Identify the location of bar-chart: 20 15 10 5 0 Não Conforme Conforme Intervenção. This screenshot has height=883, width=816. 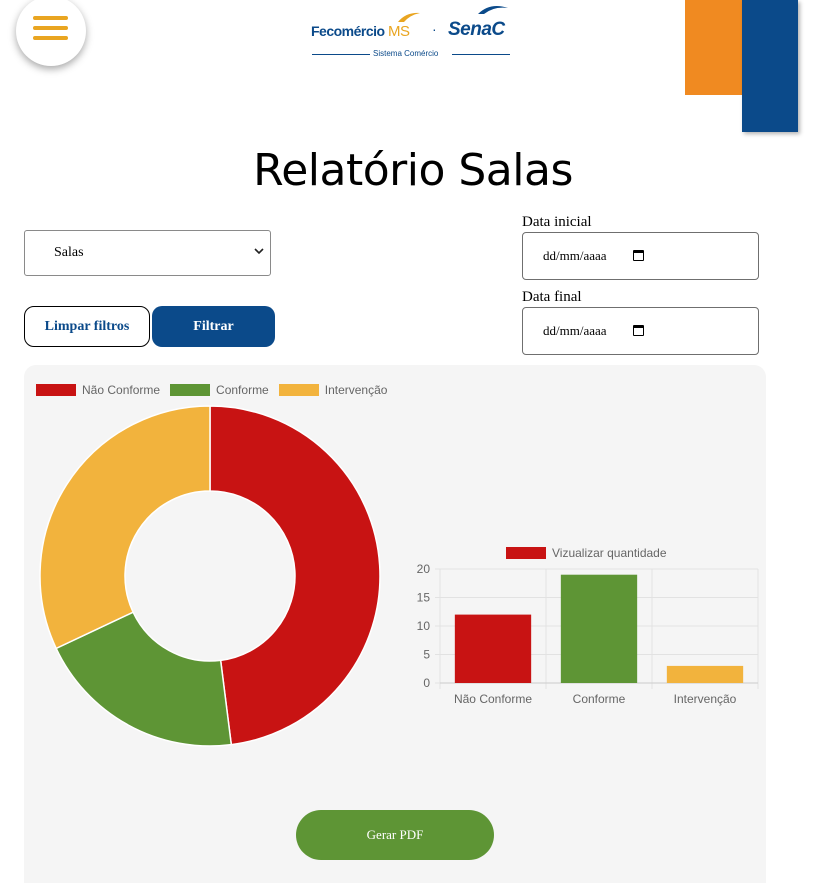
(588, 634).